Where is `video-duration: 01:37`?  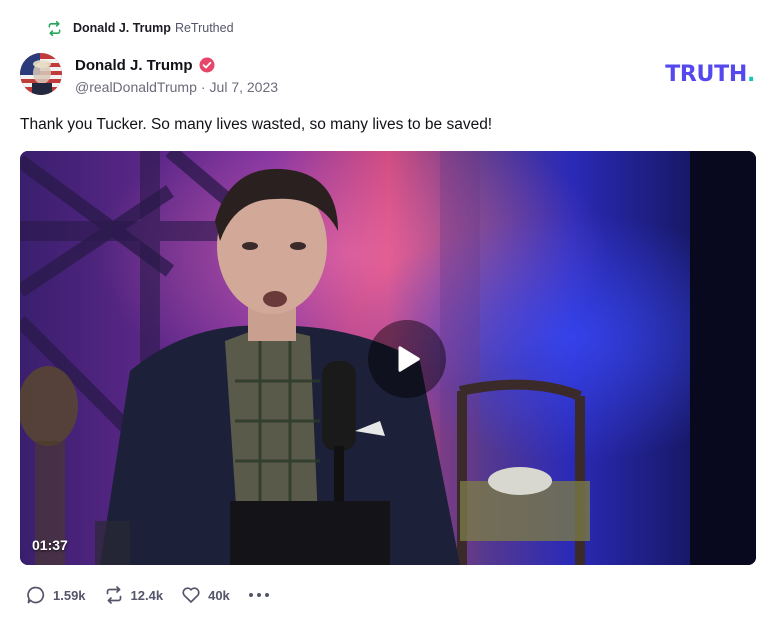
video-duration: 01:37 is located at coordinates (50, 545).